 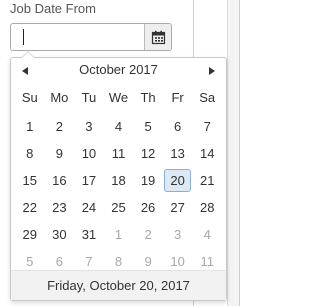 What do you see at coordinates (89, 180) in the screenshot?
I see `day-cell: 17` at bounding box center [89, 180].